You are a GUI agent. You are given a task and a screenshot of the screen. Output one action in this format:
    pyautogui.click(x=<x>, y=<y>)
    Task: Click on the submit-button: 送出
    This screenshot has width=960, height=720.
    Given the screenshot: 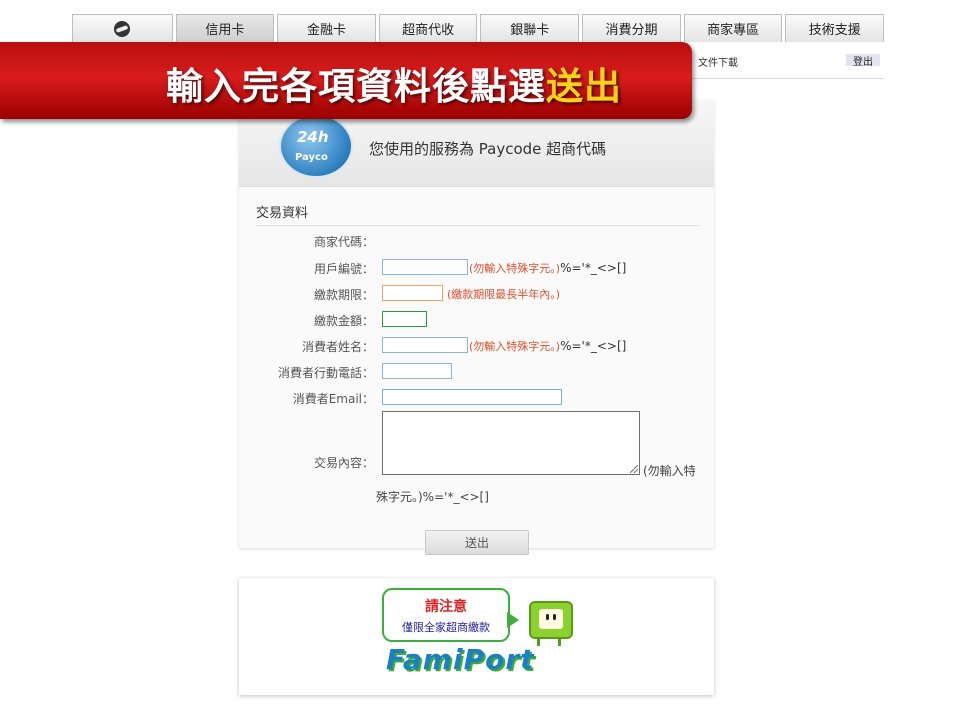 What is the action you would take?
    pyautogui.click(x=477, y=542)
    